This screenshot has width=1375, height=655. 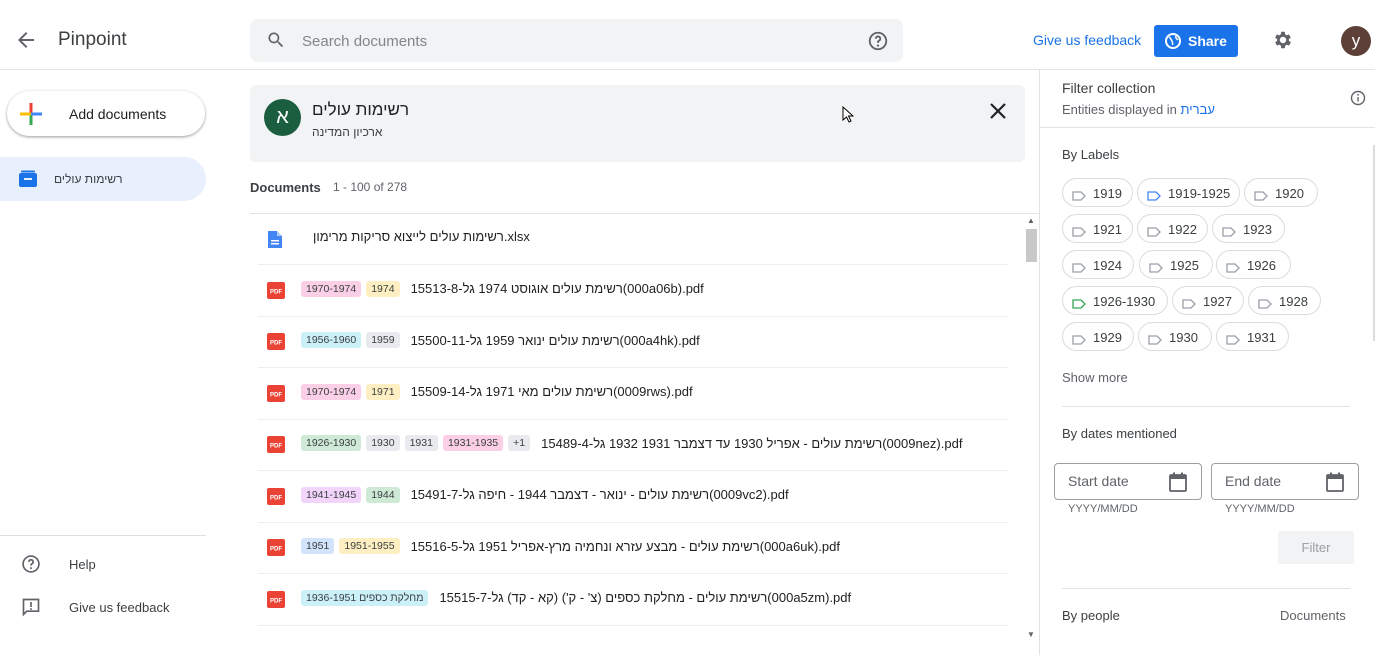 What do you see at coordinates (1095, 377) in the screenshot?
I see `show-more-link: Show more` at bounding box center [1095, 377].